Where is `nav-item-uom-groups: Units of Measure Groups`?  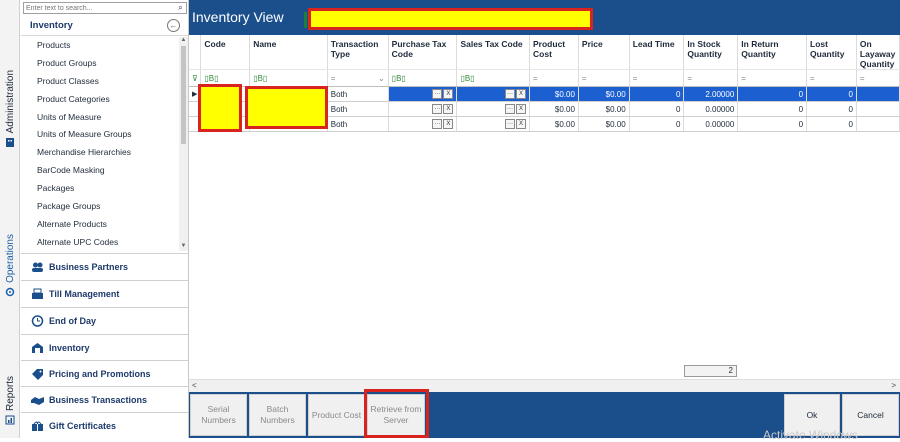 nav-item-uom-groups: Units of Measure Groups is located at coordinates (100, 135).